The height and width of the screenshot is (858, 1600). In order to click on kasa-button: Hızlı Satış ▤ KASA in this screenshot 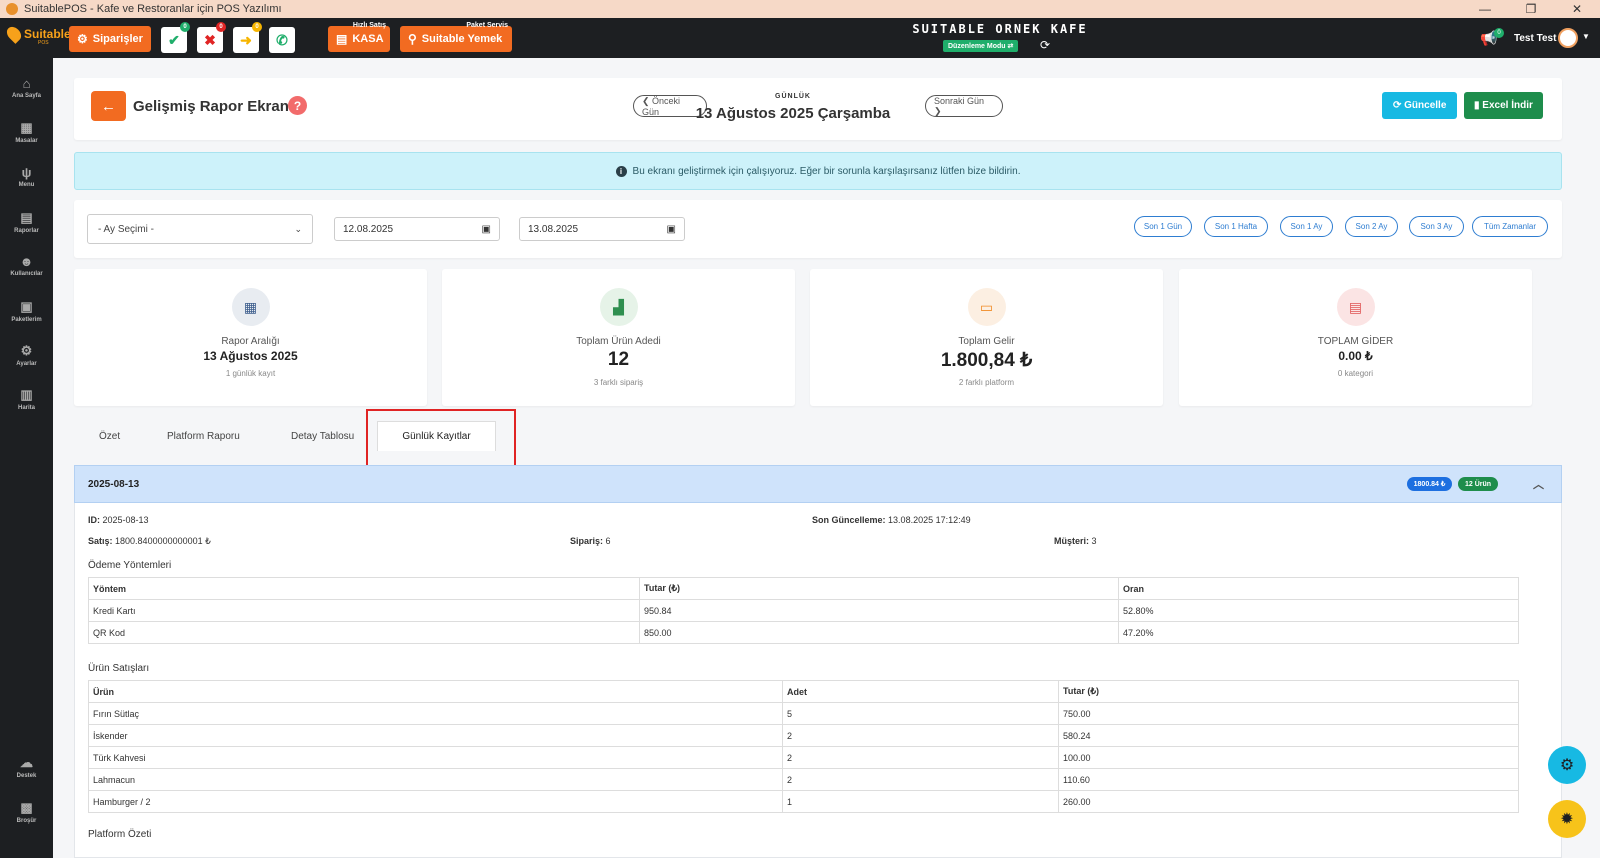, I will do `click(359, 37)`.